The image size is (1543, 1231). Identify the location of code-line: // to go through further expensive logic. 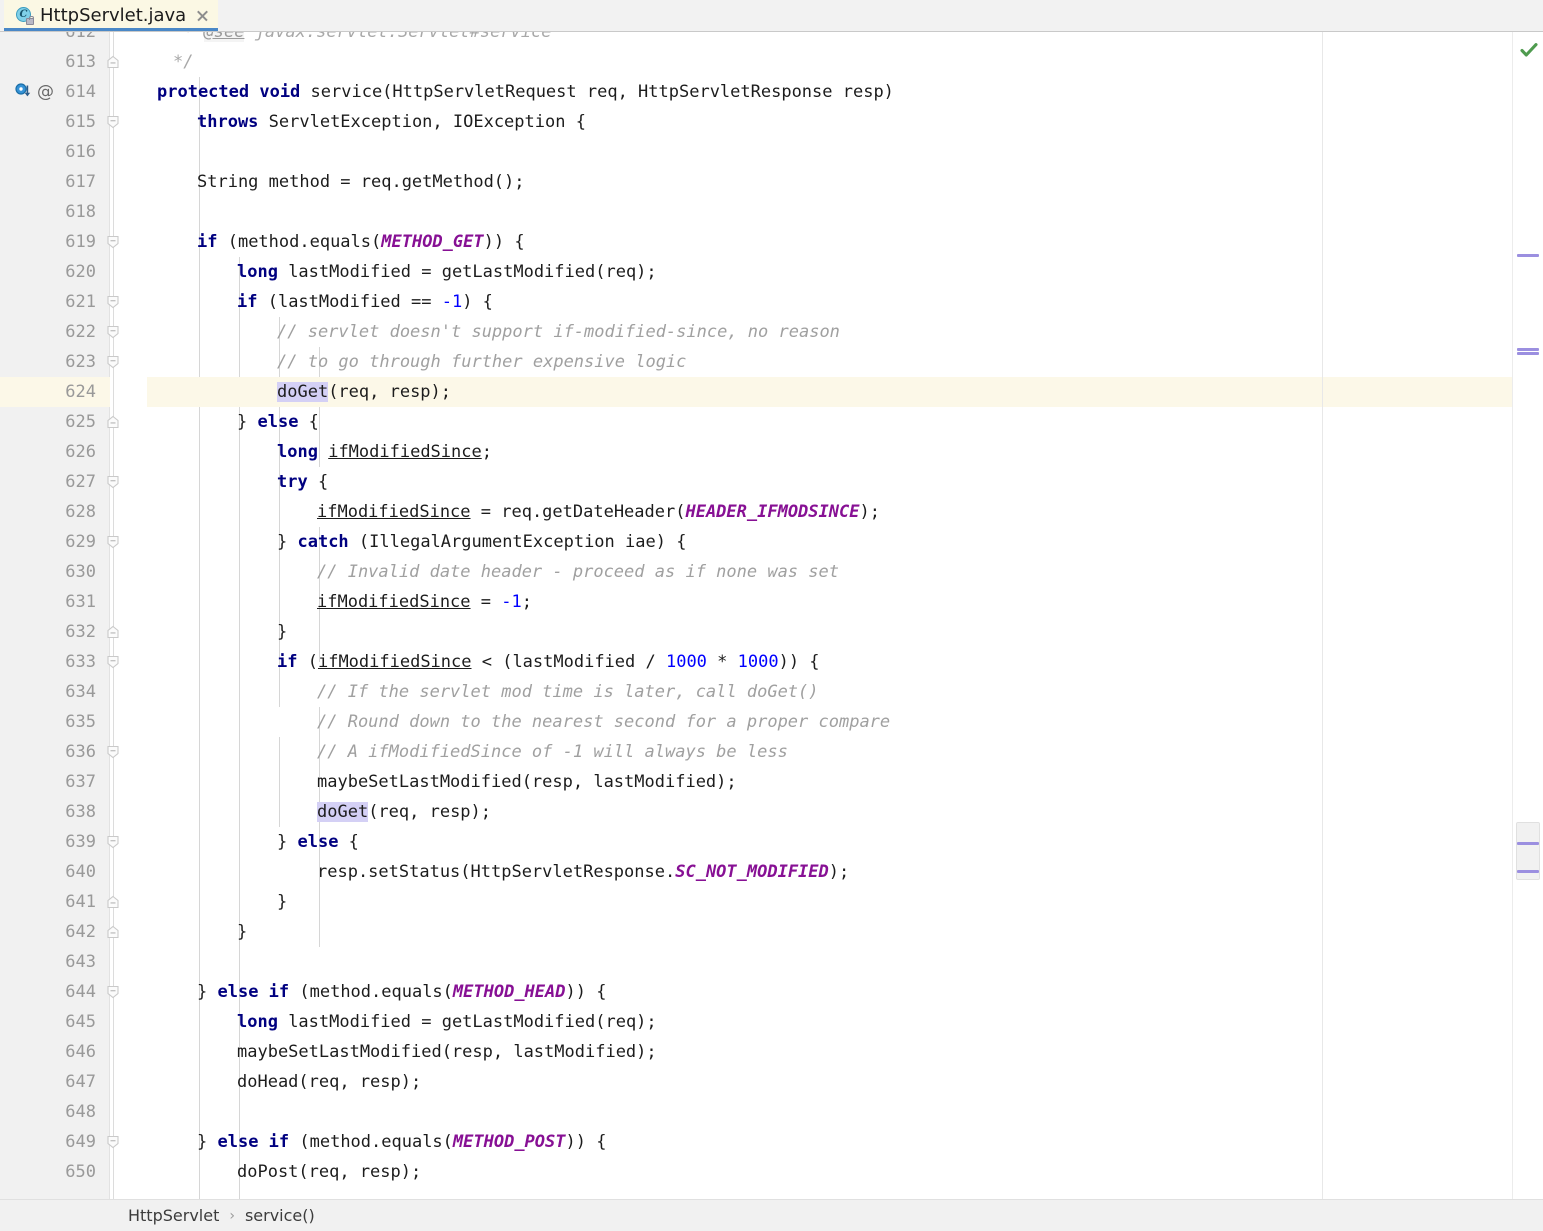
(845, 362).